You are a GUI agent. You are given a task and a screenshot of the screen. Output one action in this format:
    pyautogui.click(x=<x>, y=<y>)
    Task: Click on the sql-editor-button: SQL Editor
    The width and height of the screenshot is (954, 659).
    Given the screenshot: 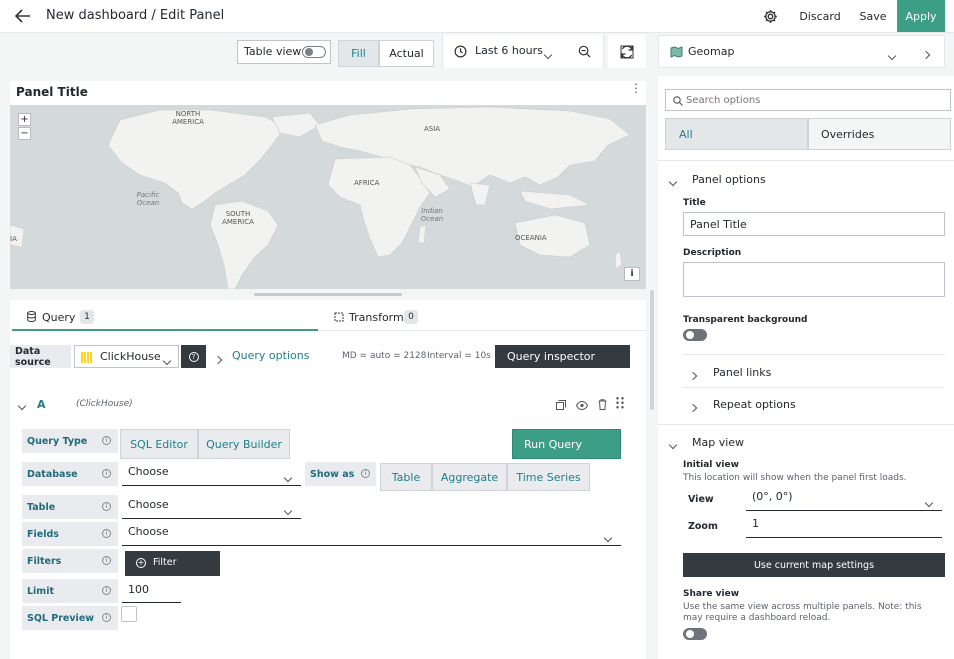 What is the action you would take?
    pyautogui.click(x=159, y=444)
    